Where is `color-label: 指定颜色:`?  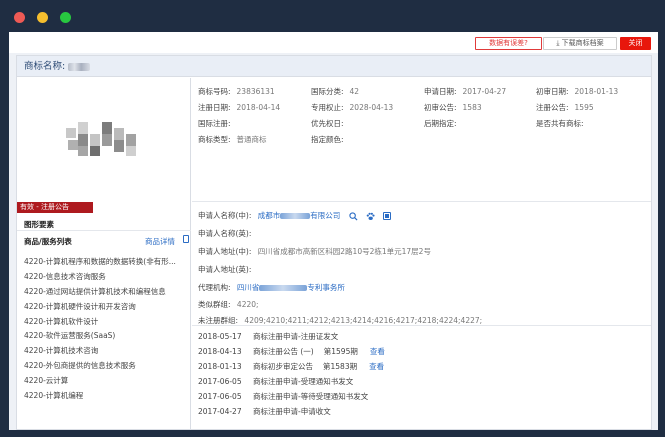 color-label: 指定颜色: is located at coordinates (327, 139).